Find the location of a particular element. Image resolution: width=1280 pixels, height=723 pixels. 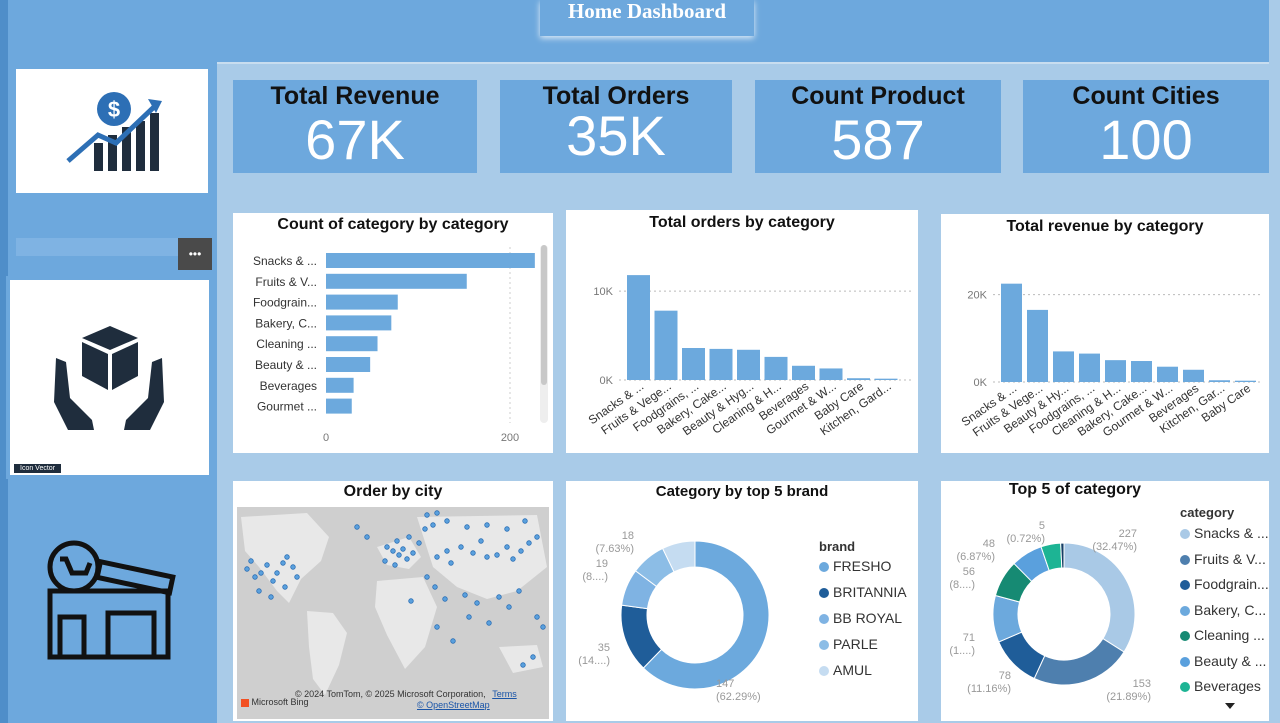

slice-pct-label: (62.29%) is located at coordinates (738, 697).